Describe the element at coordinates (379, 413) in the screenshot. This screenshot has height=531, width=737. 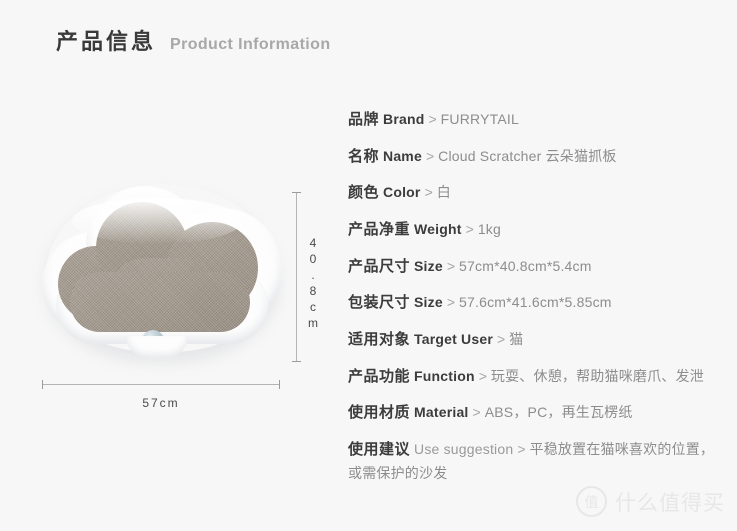
I see `spec-label-cn: 使用材质` at that location.